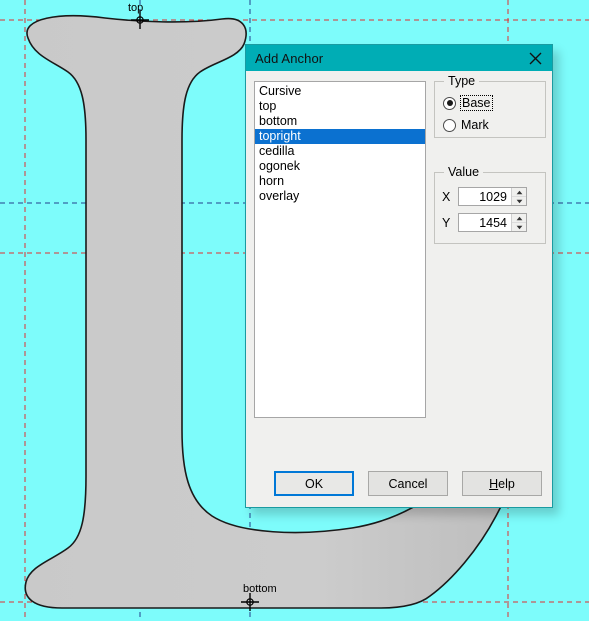 The height and width of the screenshot is (621, 589). What do you see at coordinates (340, 106) in the screenshot?
I see `list-item: top` at bounding box center [340, 106].